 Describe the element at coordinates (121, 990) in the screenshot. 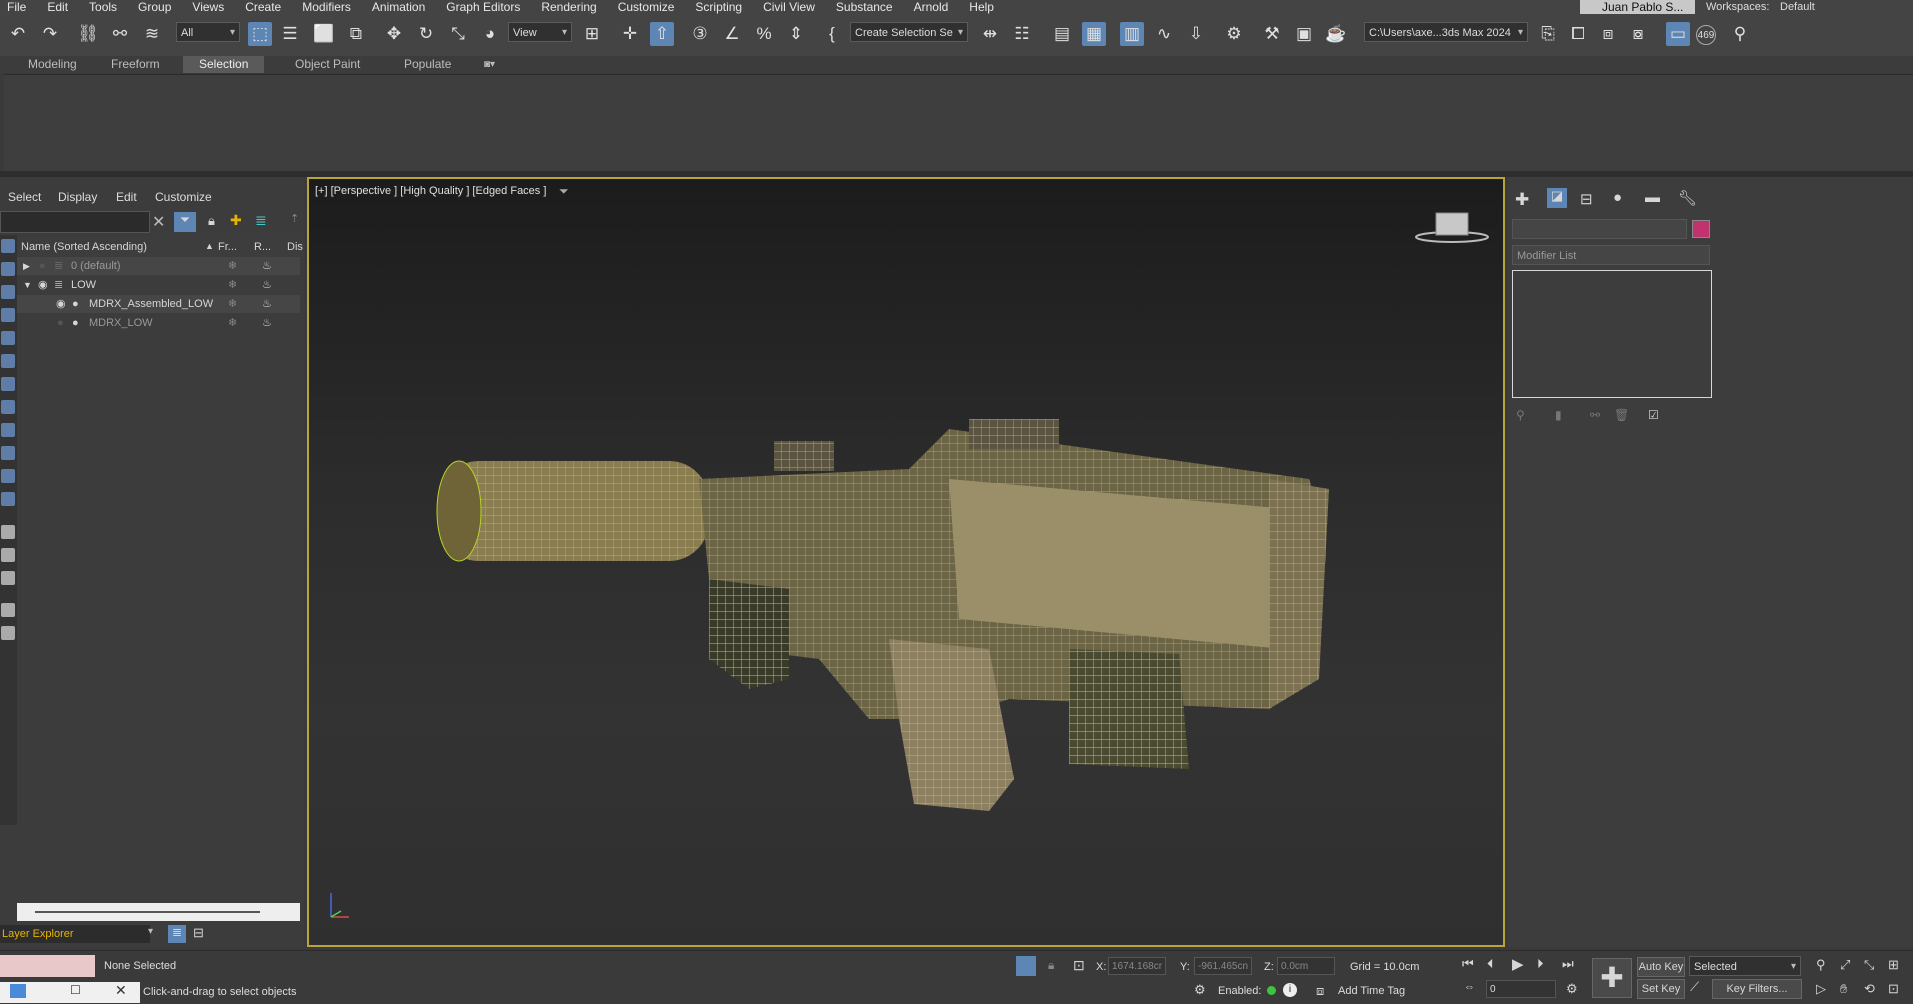

I see `close-icon: ✕` at that location.